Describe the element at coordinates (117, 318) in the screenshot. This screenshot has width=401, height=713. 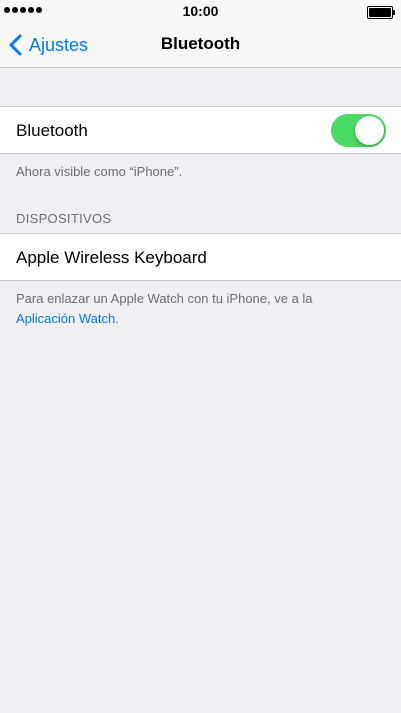
I see `watch-note-suffix: .` at that location.